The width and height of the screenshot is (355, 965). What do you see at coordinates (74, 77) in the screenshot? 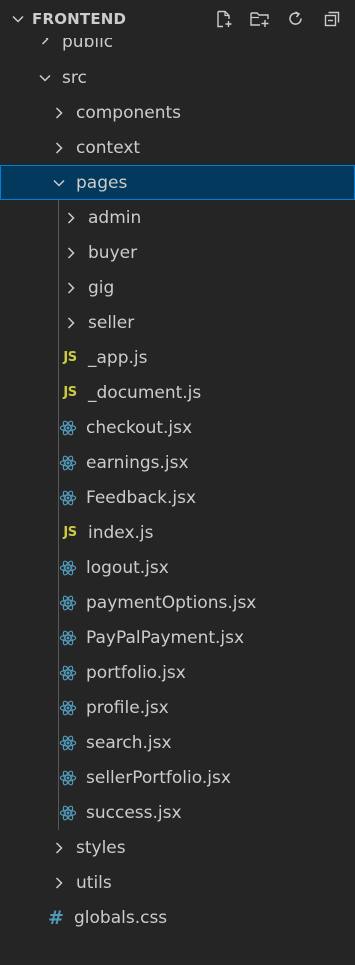
I see `tree-item-label: src` at bounding box center [74, 77].